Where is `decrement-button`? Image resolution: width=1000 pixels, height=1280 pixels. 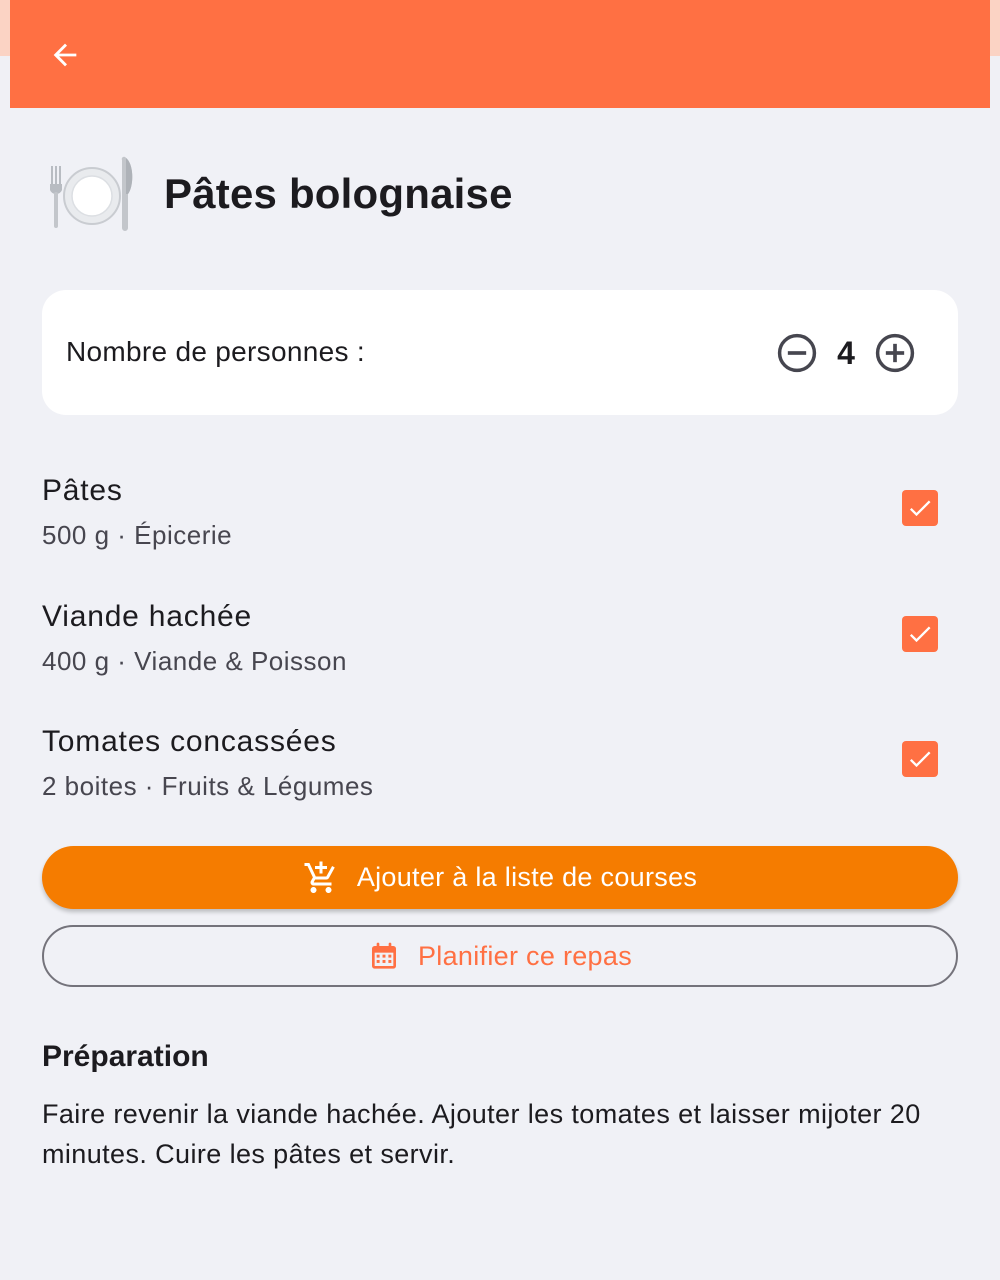 decrement-button is located at coordinates (797, 353).